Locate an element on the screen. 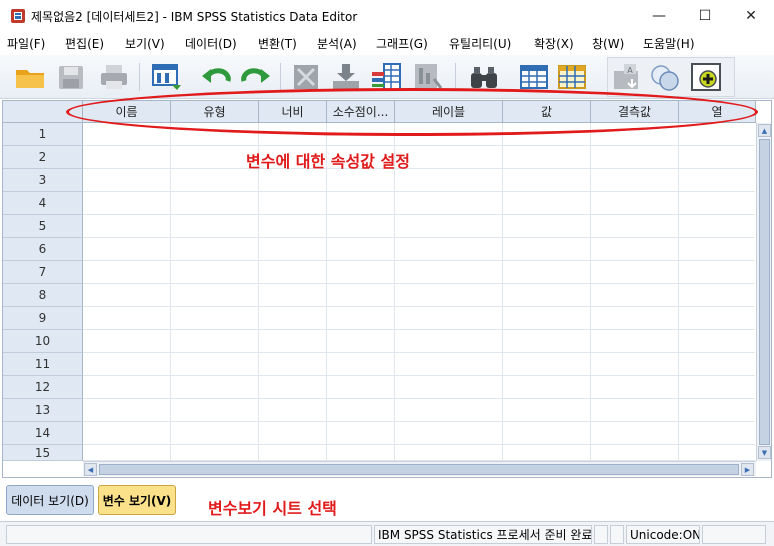 The width and height of the screenshot is (774, 546). scroll-right-icon: ▶ is located at coordinates (747, 469).